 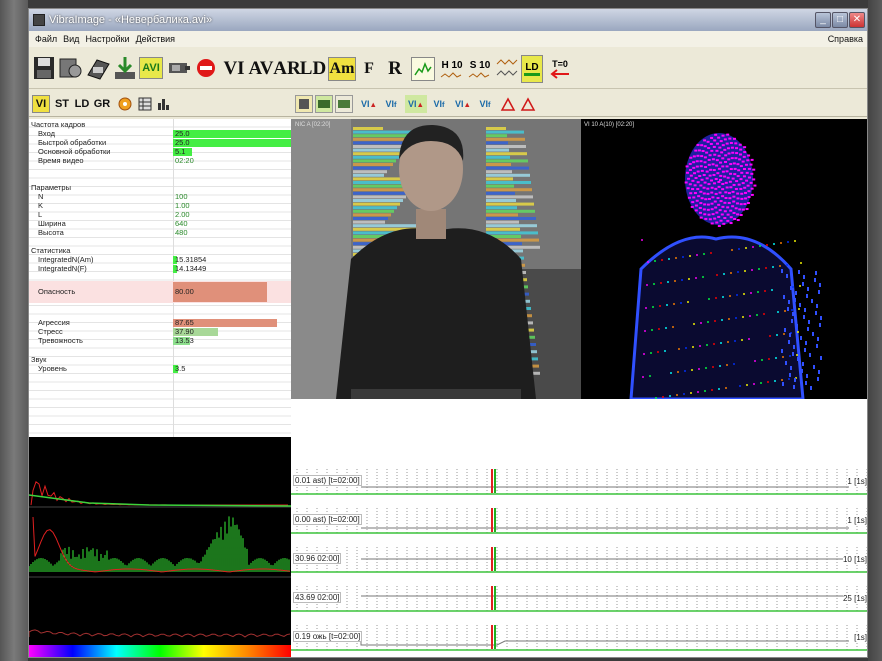 What do you see at coordinates (439, 104) in the screenshot?
I see `vi-n-f-icon: VI f` at bounding box center [439, 104].